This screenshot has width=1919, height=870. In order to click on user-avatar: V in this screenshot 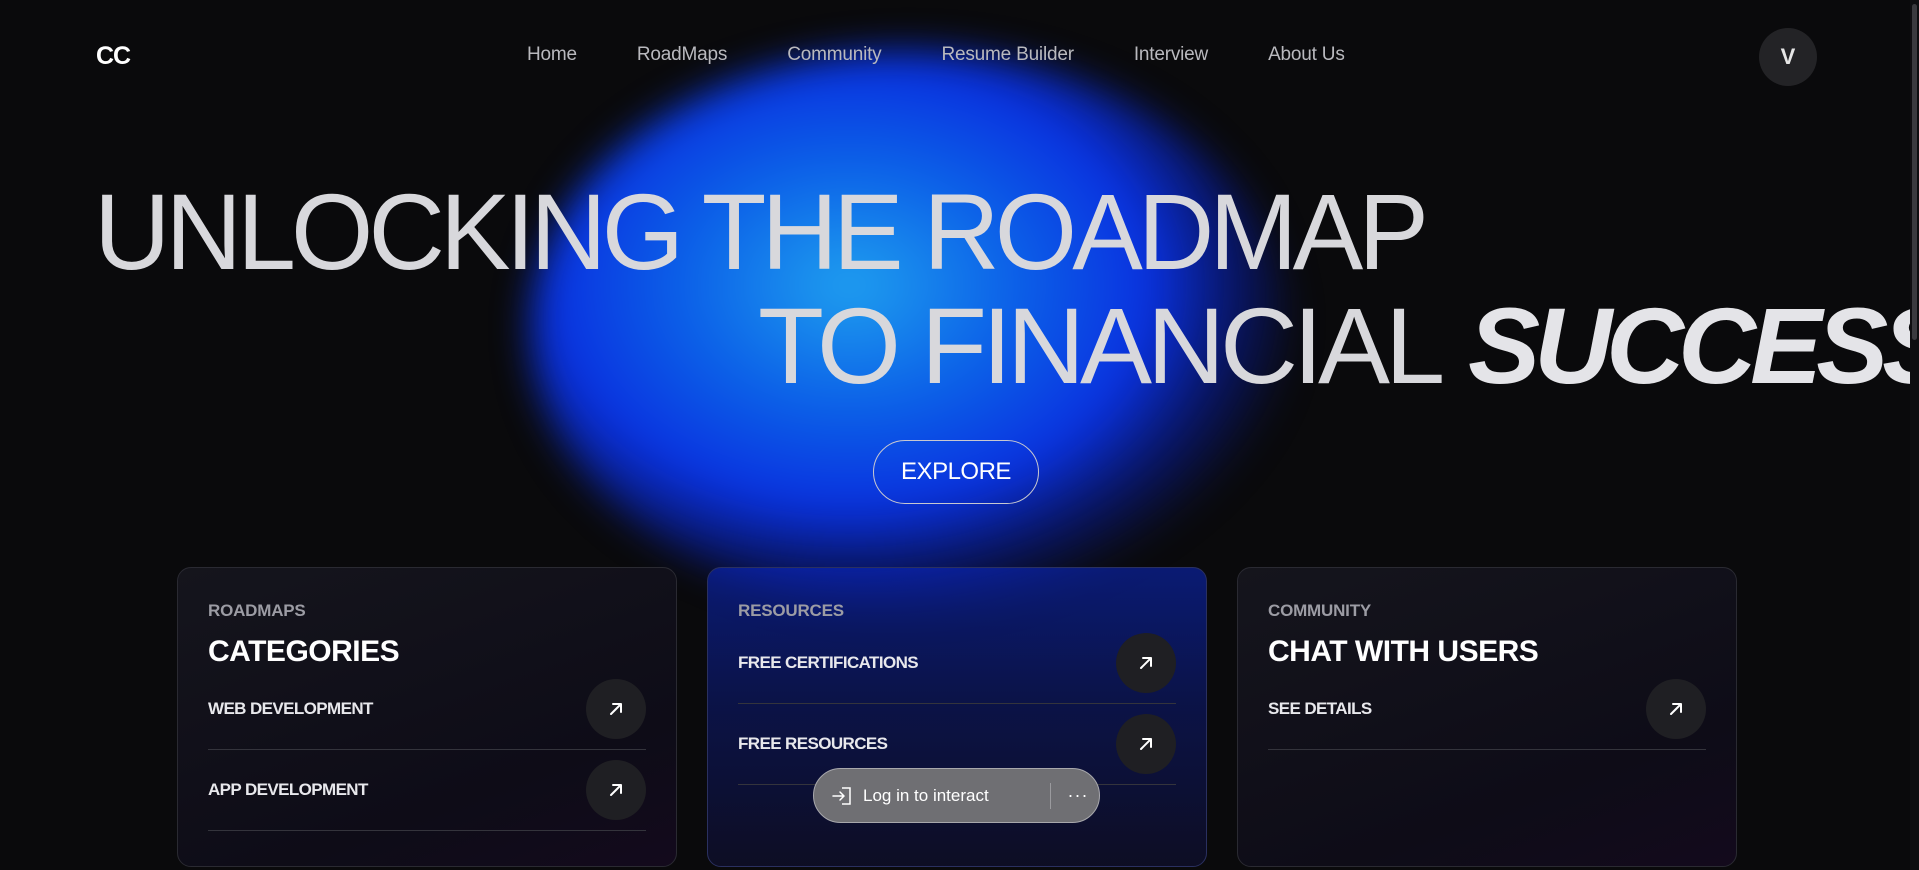, I will do `click(1788, 57)`.